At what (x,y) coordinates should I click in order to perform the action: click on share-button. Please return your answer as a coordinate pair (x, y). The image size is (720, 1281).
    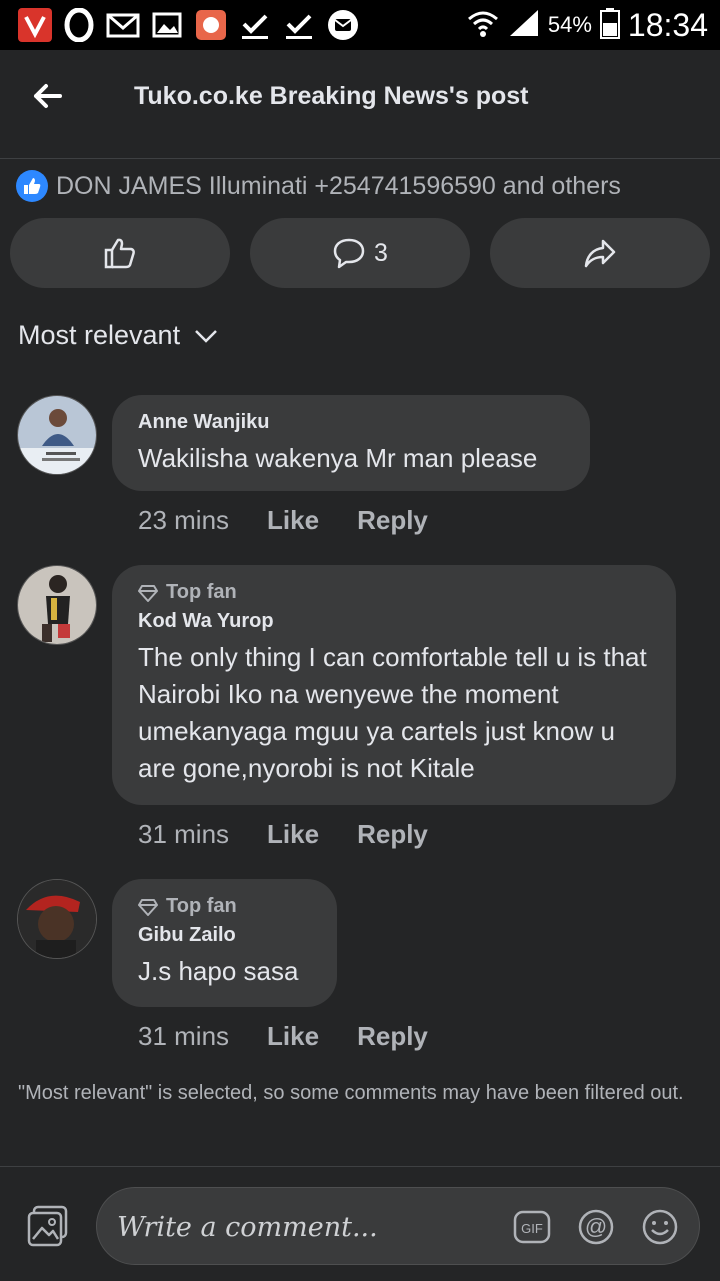
    Looking at the image, I should click on (600, 253).